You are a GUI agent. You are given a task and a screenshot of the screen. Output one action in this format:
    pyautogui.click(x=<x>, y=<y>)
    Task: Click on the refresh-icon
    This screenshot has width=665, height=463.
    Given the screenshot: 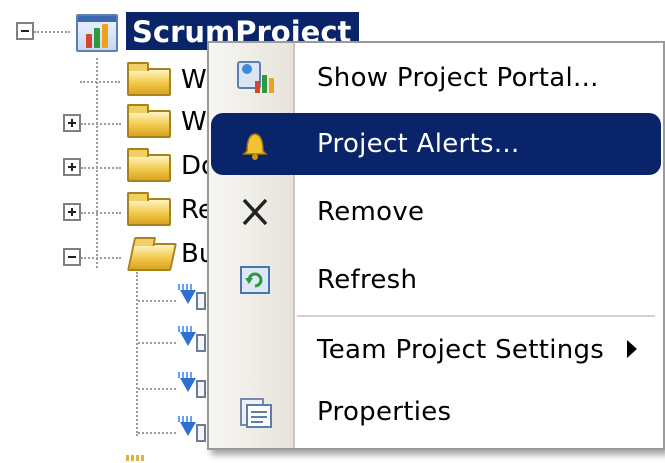 What is the action you would take?
    pyautogui.click(x=255, y=280)
    